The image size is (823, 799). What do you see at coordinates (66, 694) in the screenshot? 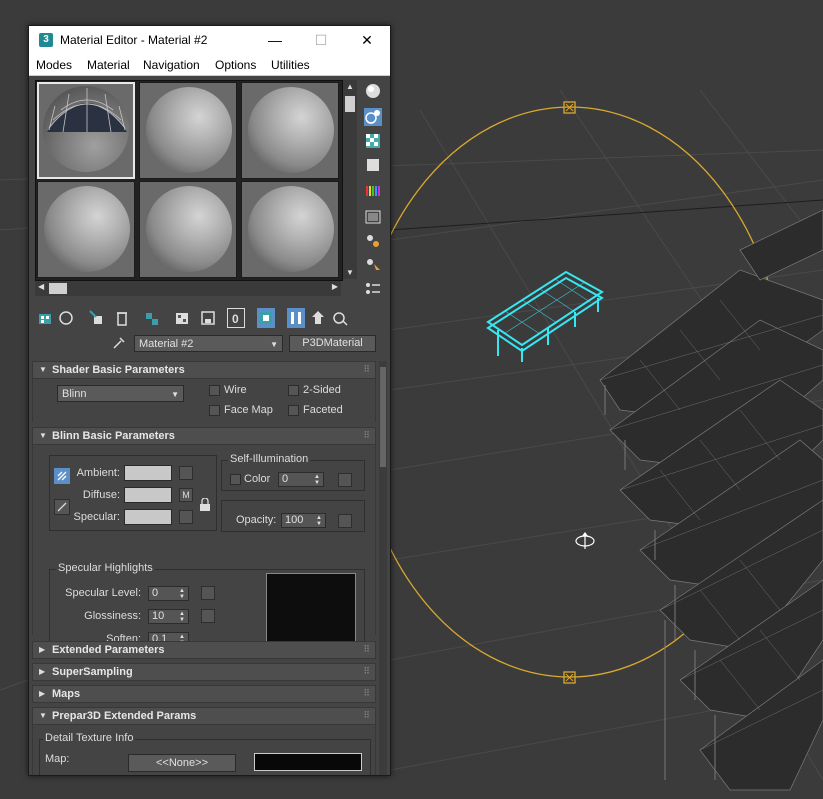
I see `rollout-title: Maps` at bounding box center [66, 694].